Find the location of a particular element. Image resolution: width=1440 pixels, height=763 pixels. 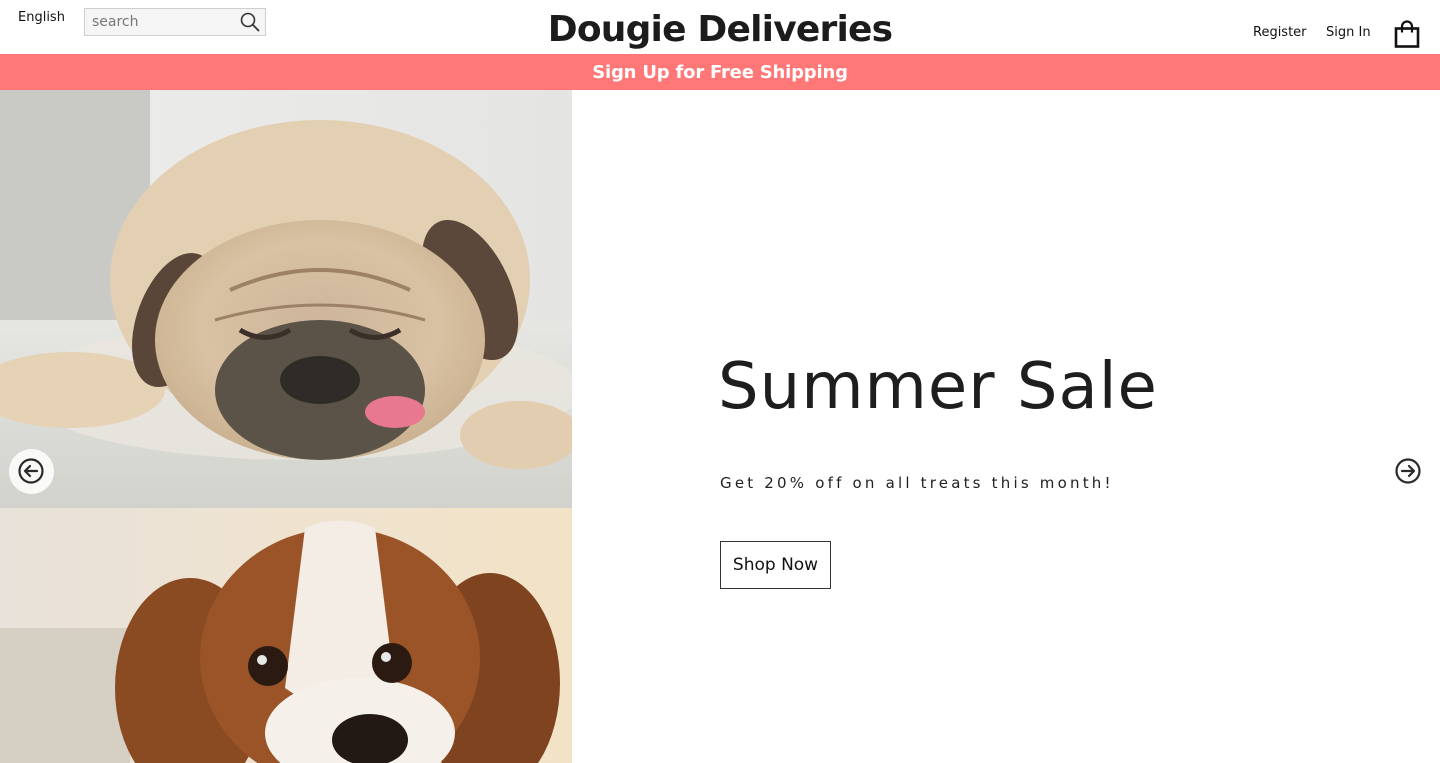

search-bar is located at coordinates (175, 22).